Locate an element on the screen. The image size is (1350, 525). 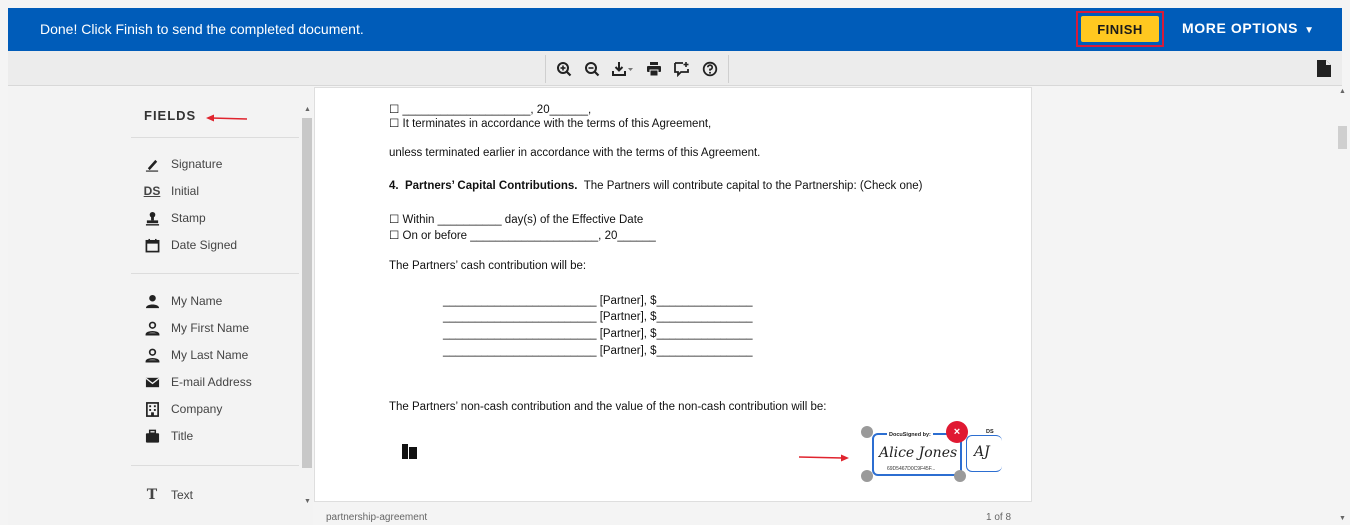
caret-down-icon: ▼ is located at coordinates (1309, 30).